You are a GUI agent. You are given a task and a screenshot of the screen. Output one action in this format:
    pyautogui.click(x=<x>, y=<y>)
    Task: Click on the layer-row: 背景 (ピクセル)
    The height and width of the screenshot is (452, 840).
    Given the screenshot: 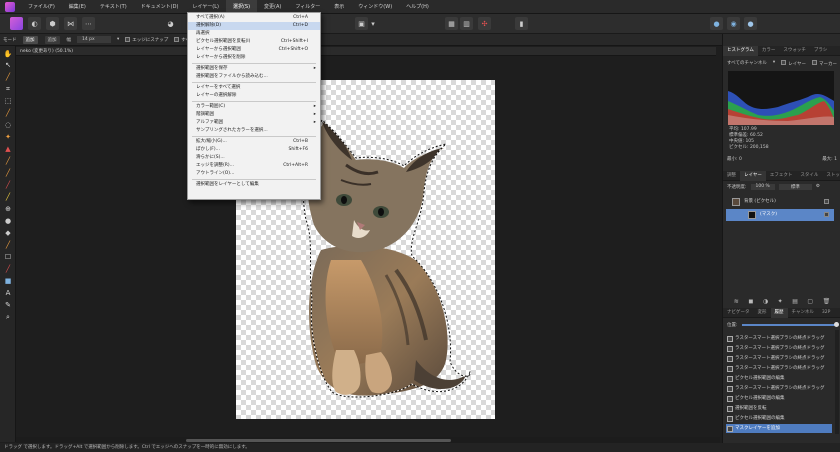 What is the action you would take?
    pyautogui.click(x=780, y=202)
    